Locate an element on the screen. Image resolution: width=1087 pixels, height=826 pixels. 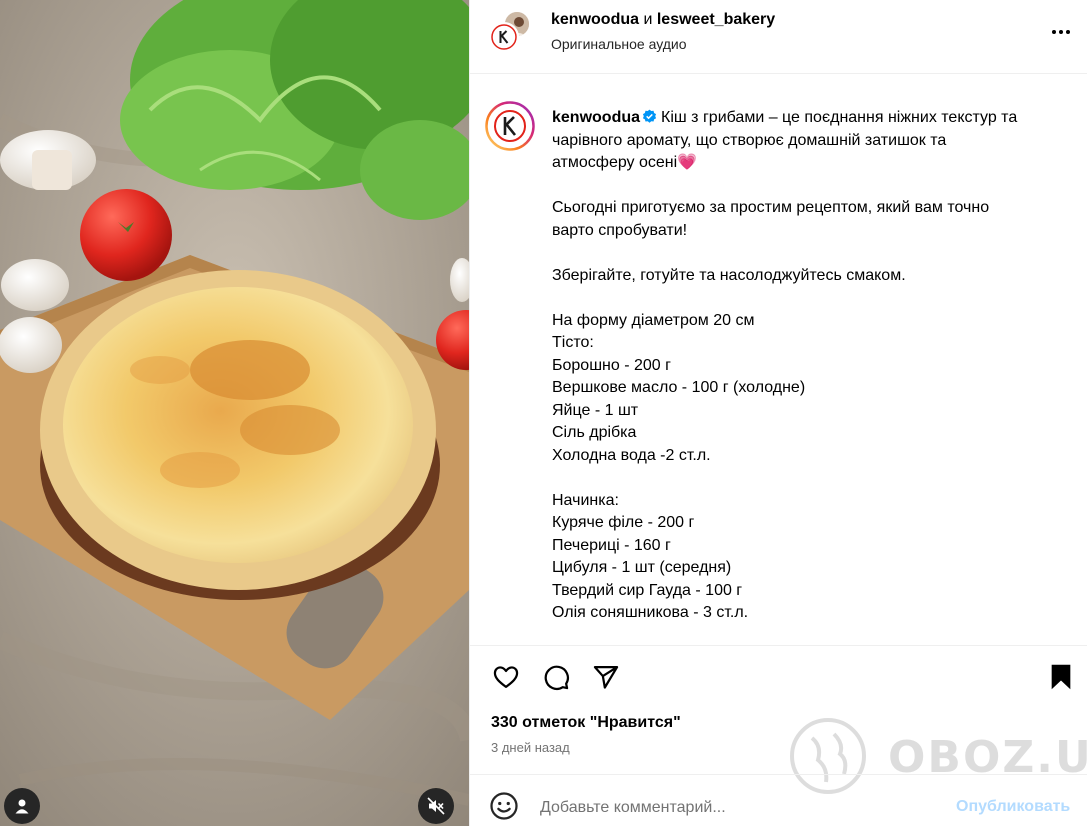
like-button is located at coordinates (506, 677).